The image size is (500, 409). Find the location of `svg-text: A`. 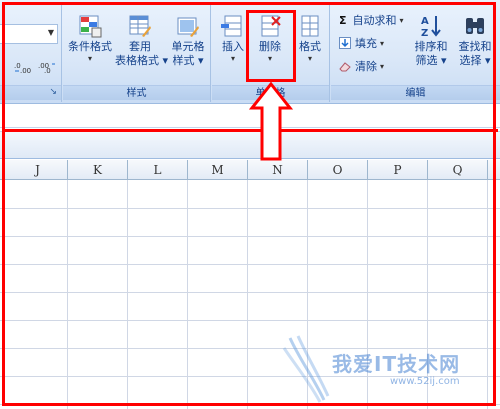

svg-text: A is located at coordinates (425, 21).